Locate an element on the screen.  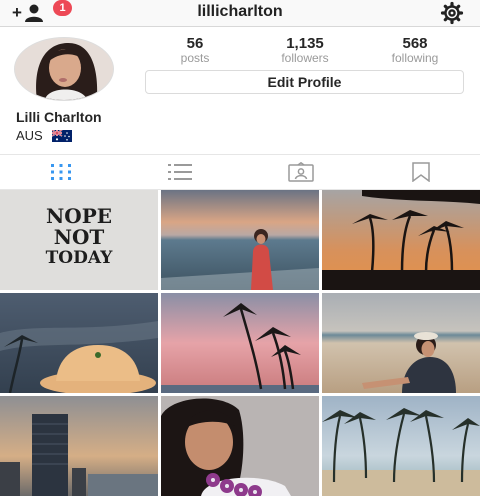
posts-stat: 56 posts is located at coordinates (195, 50).